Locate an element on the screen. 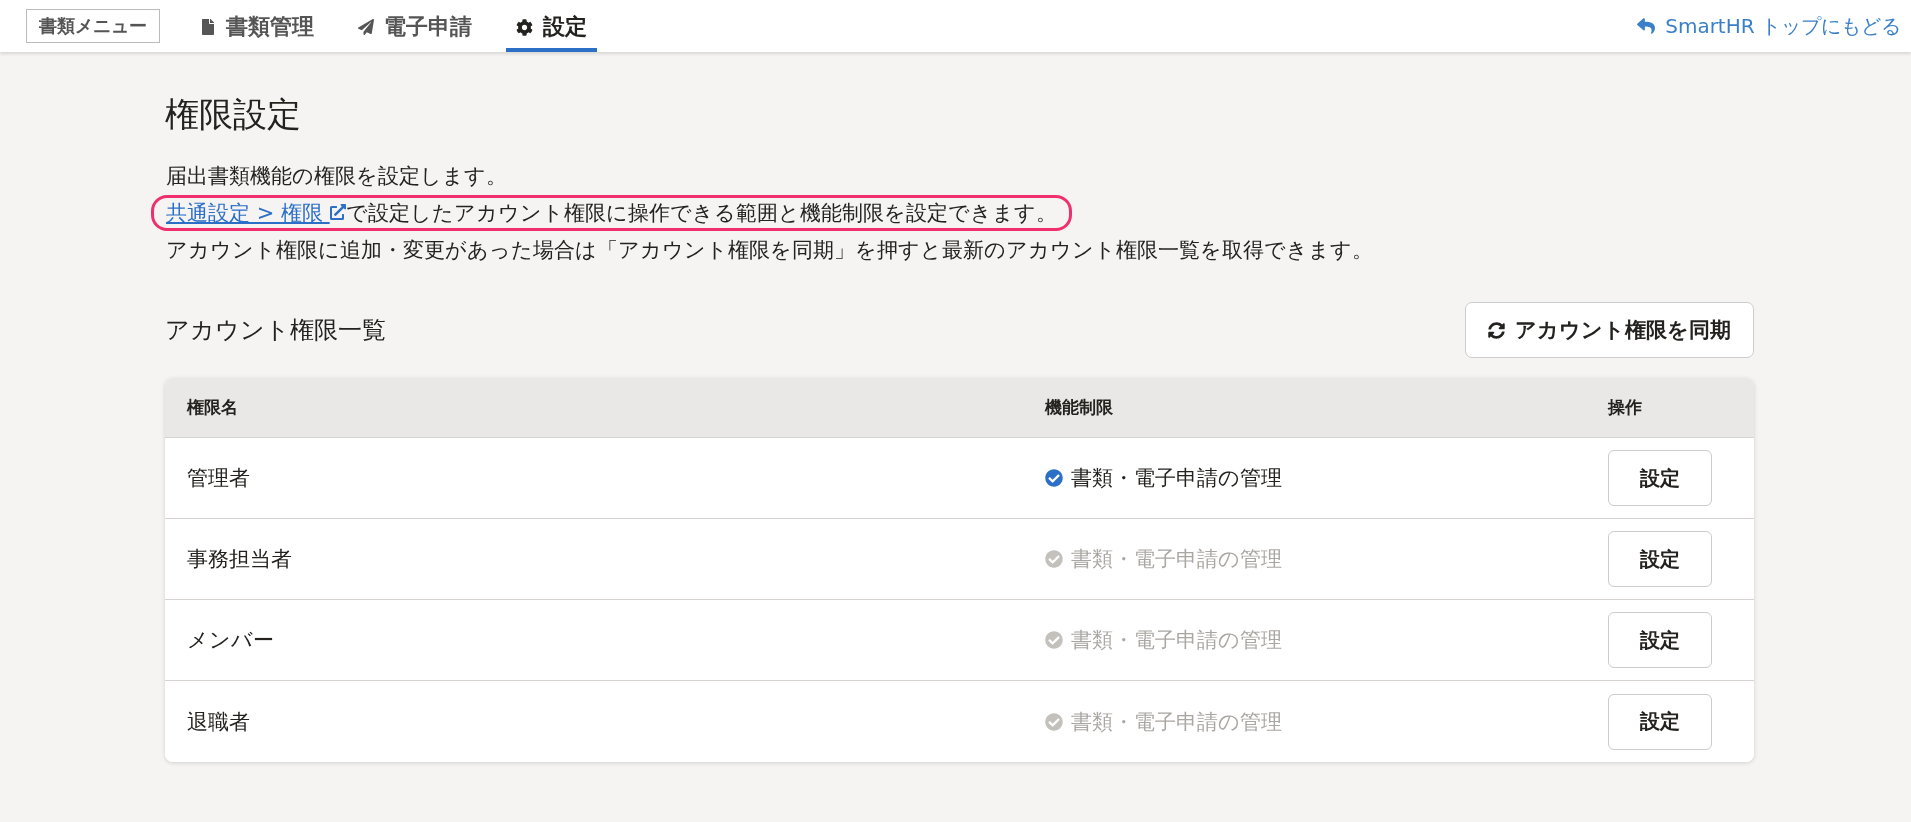 The height and width of the screenshot is (822, 1911). column-header: 操作 is located at coordinates (1625, 407).